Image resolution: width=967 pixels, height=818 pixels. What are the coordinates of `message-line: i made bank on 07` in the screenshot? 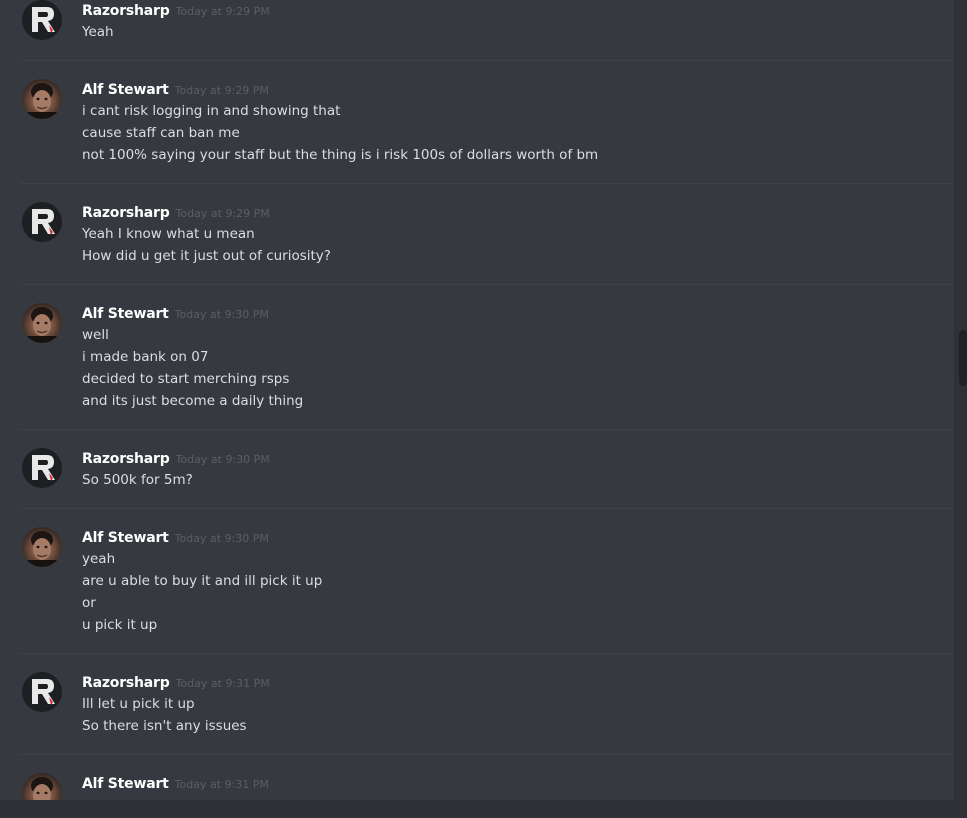 It's located at (145, 357).